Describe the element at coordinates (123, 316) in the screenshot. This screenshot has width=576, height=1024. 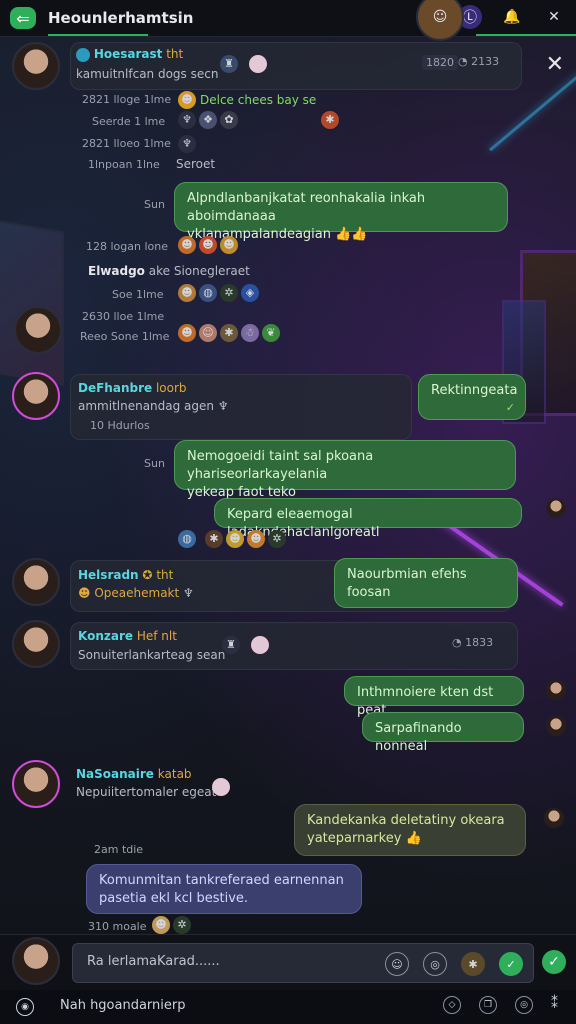
I see `timestamp: 2630 lloe 1lme` at that location.